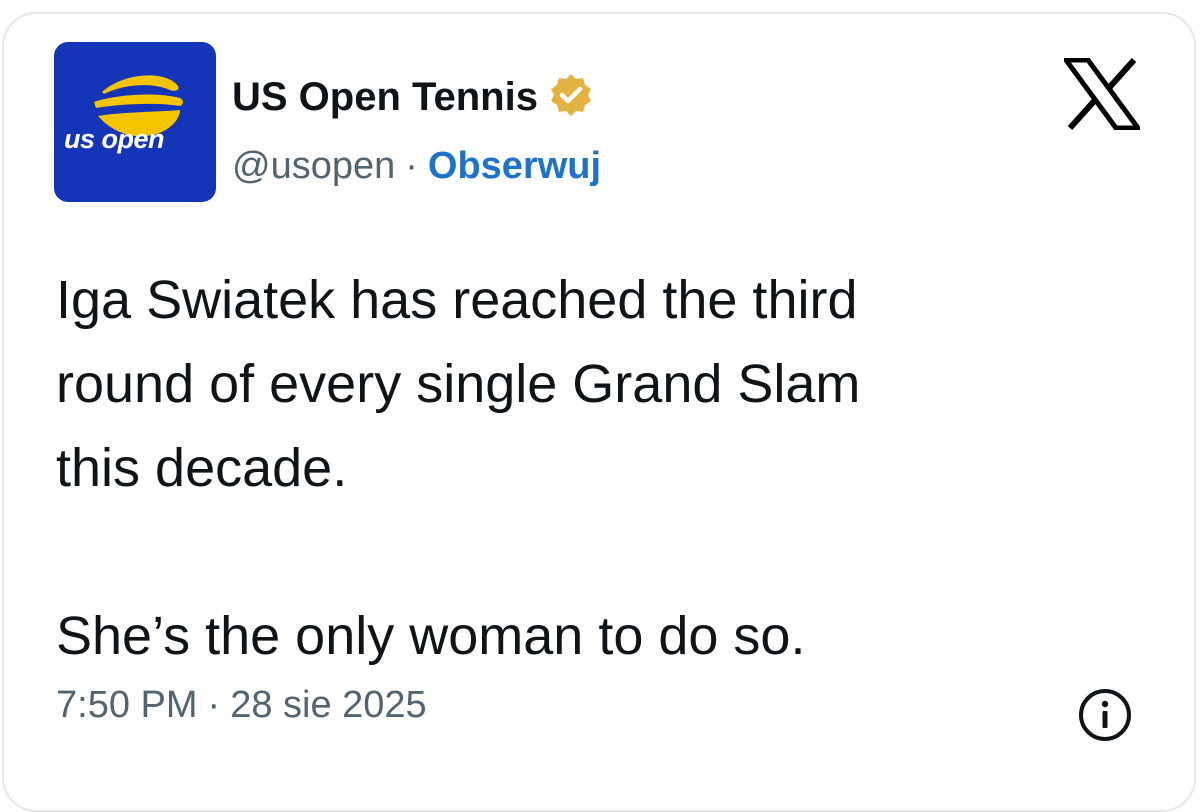  Describe the element at coordinates (313, 166) in the screenshot. I see `account-handle: @usopen` at that location.